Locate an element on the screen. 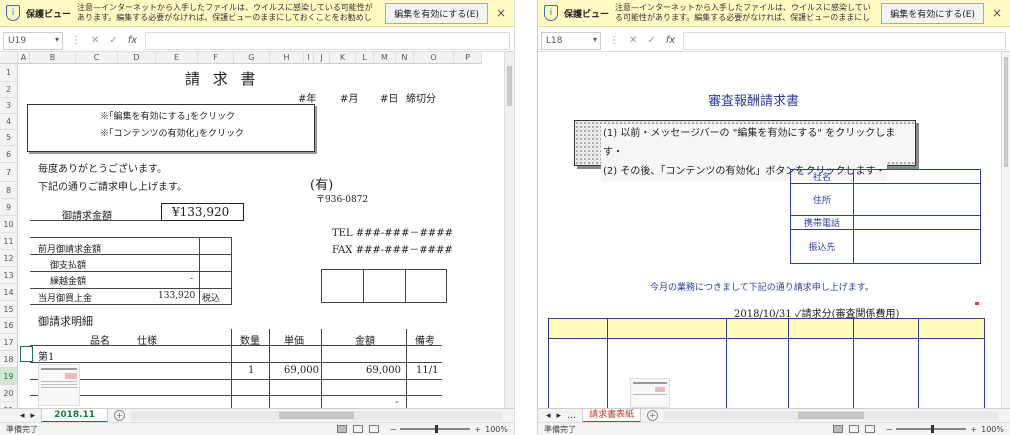 The image size is (1010, 435). column-header: B is located at coordinates (53, 58).